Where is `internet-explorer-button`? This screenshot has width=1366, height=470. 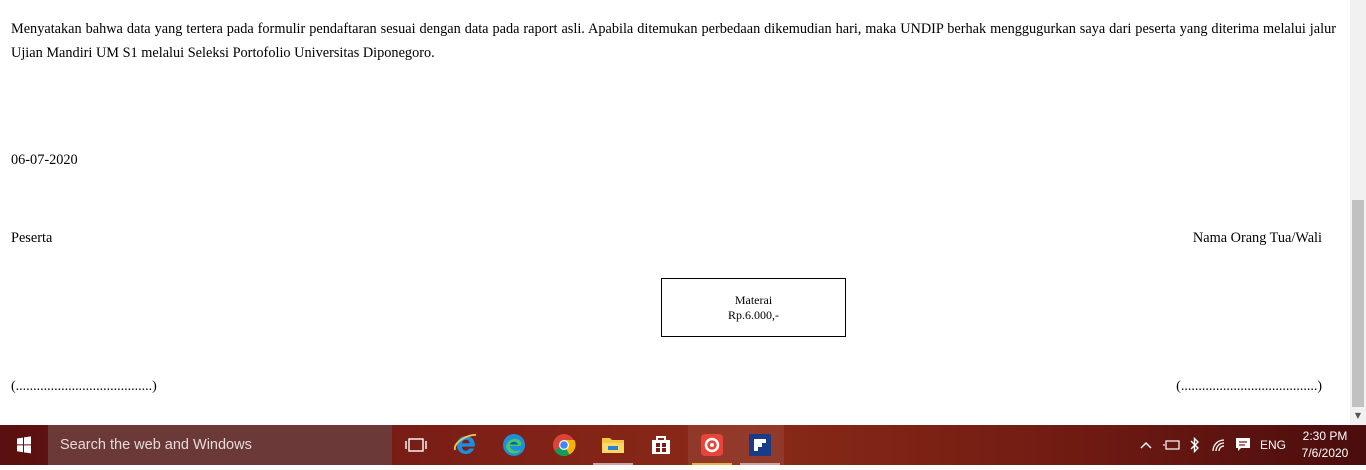 internet-explorer-button is located at coordinates (466, 445).